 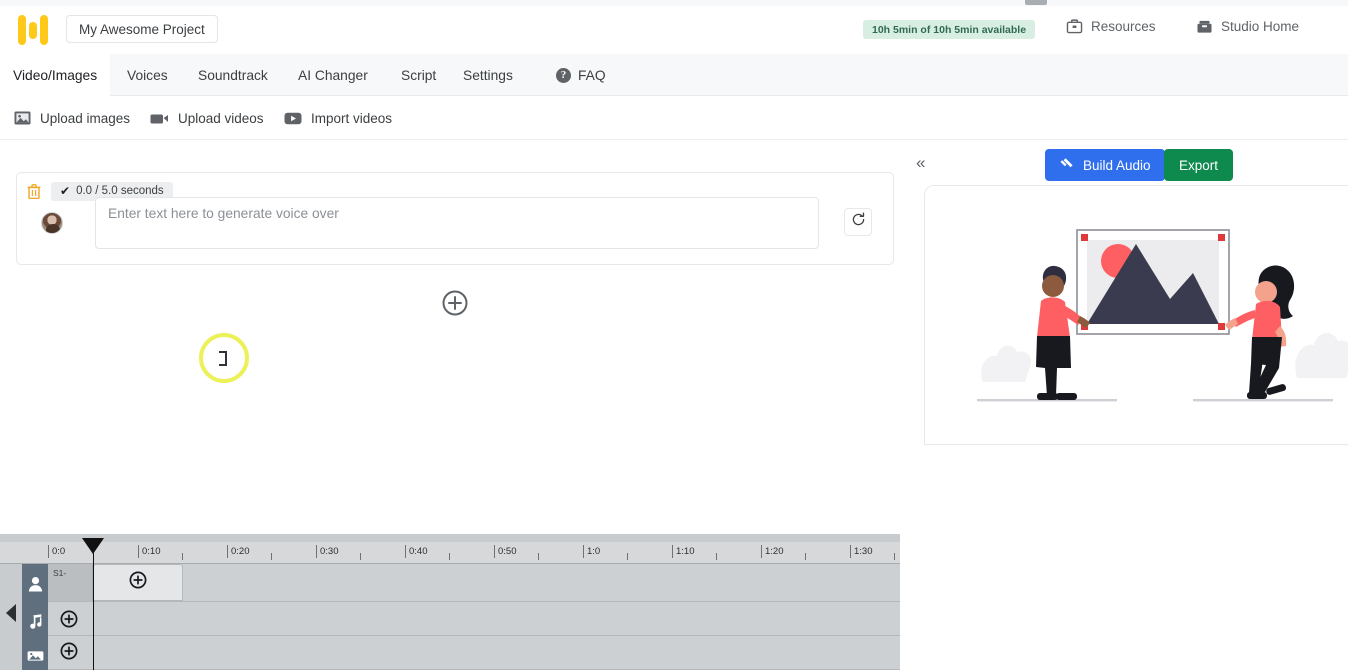 I want to click on film-icon, so click(x=35, y=656).